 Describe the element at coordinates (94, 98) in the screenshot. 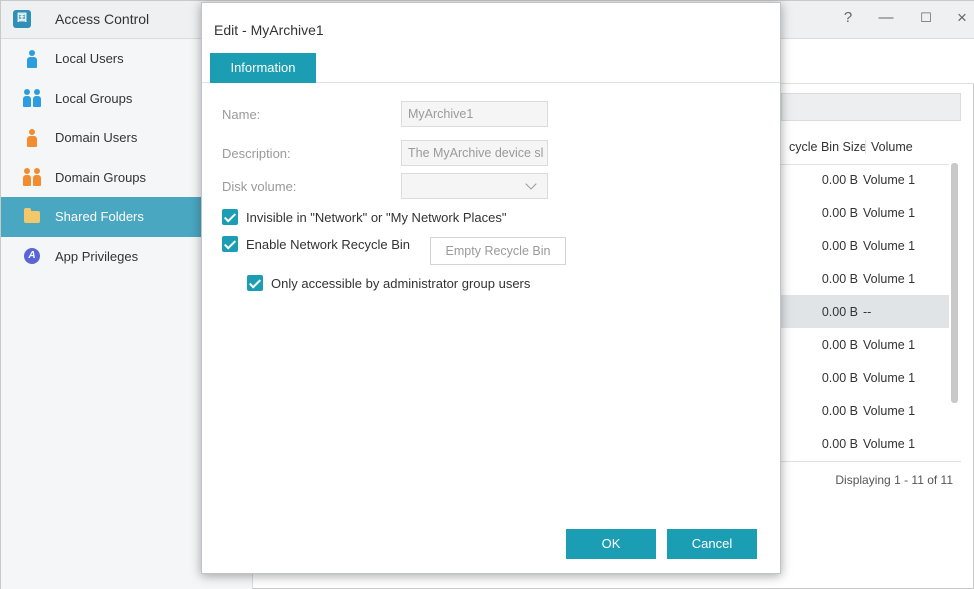

I see `sidebar-item-label: Local Groups` at that location.